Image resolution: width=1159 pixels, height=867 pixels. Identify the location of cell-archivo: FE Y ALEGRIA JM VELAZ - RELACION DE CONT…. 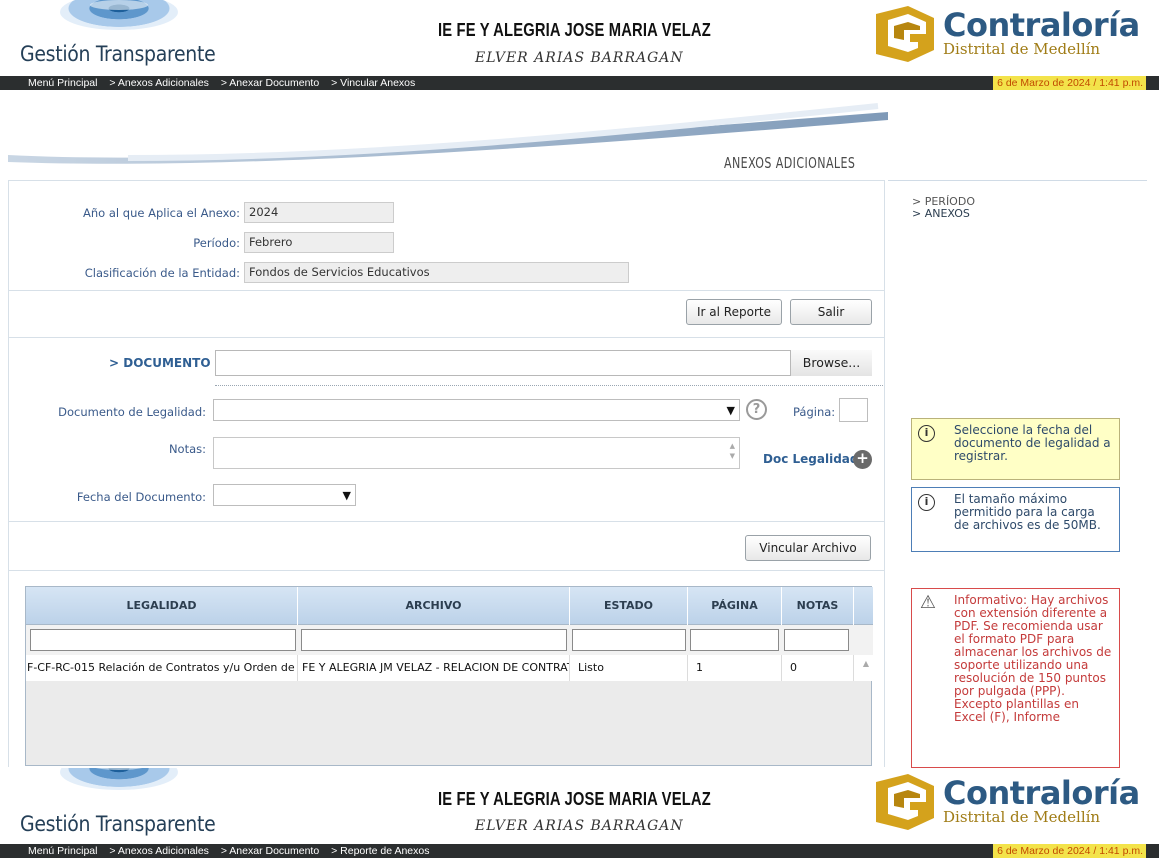
(434, 668).